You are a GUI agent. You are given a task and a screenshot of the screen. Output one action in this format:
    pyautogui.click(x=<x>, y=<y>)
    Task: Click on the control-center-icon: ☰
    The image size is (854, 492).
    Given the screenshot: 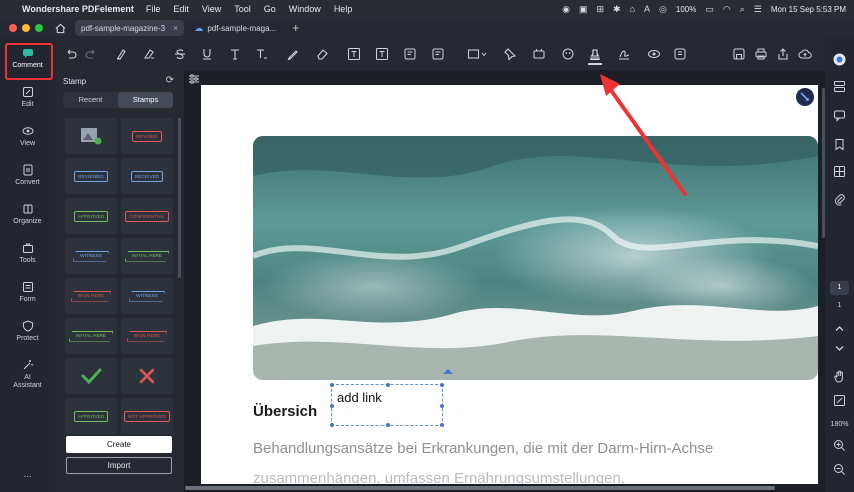 What is the action you would take?
    pyautogui.click(x=758, y=9)
    